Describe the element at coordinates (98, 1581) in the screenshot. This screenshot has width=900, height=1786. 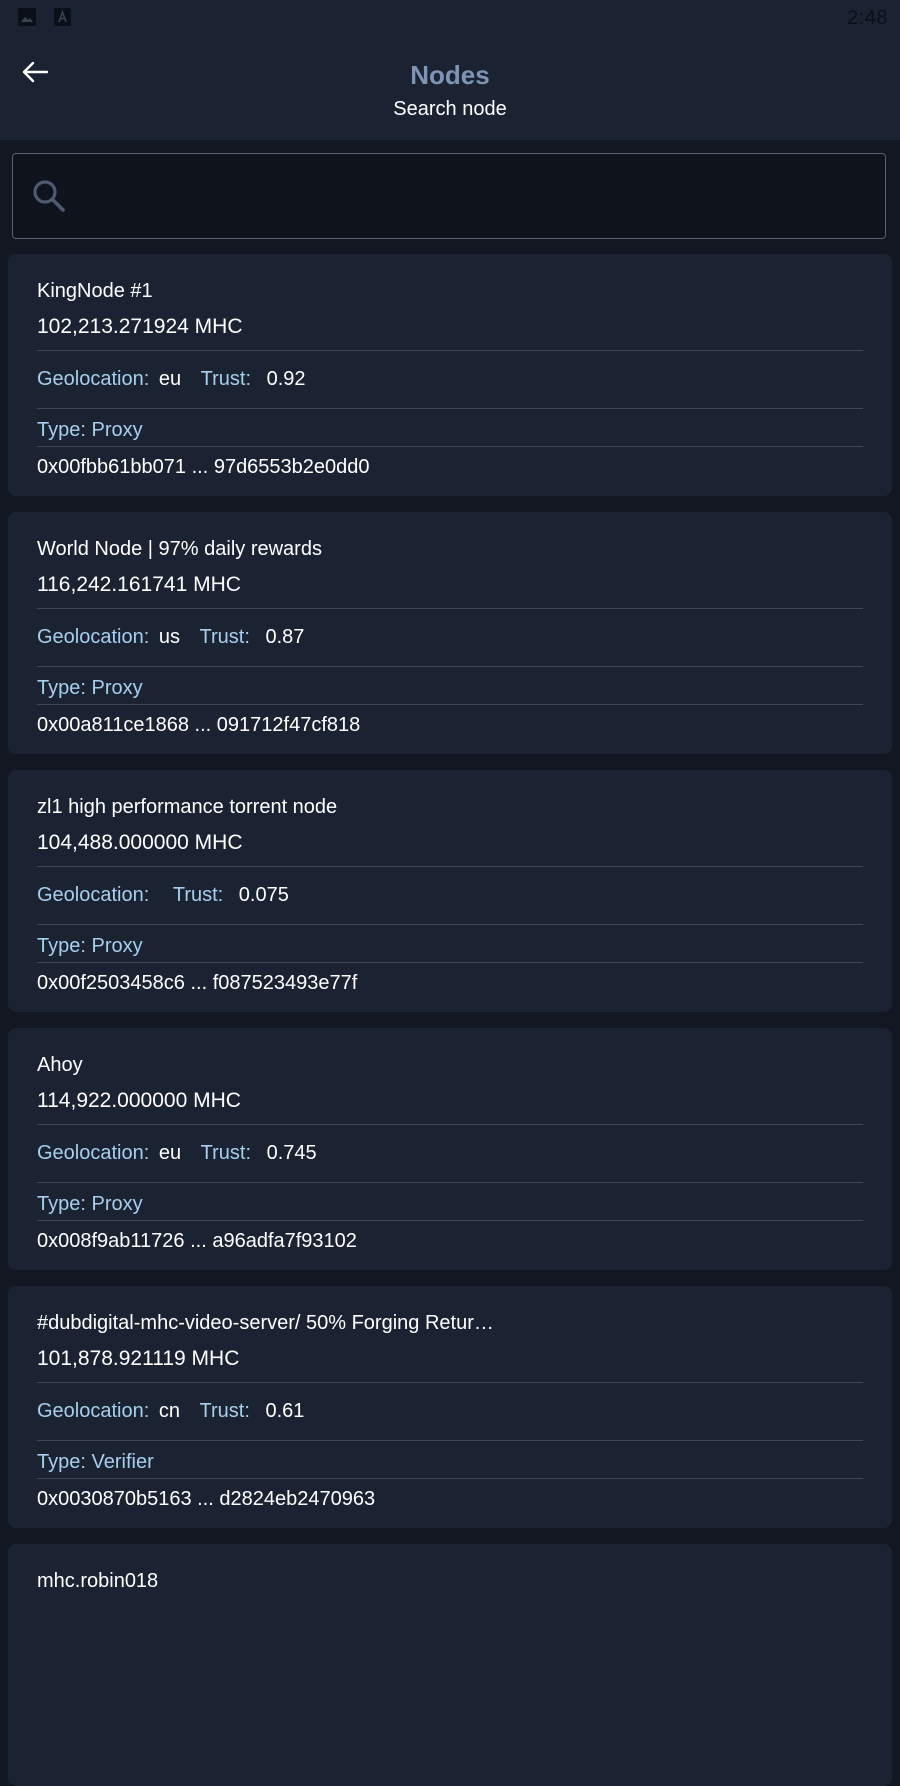
I see `node-name: mhc.robin018` at that location.